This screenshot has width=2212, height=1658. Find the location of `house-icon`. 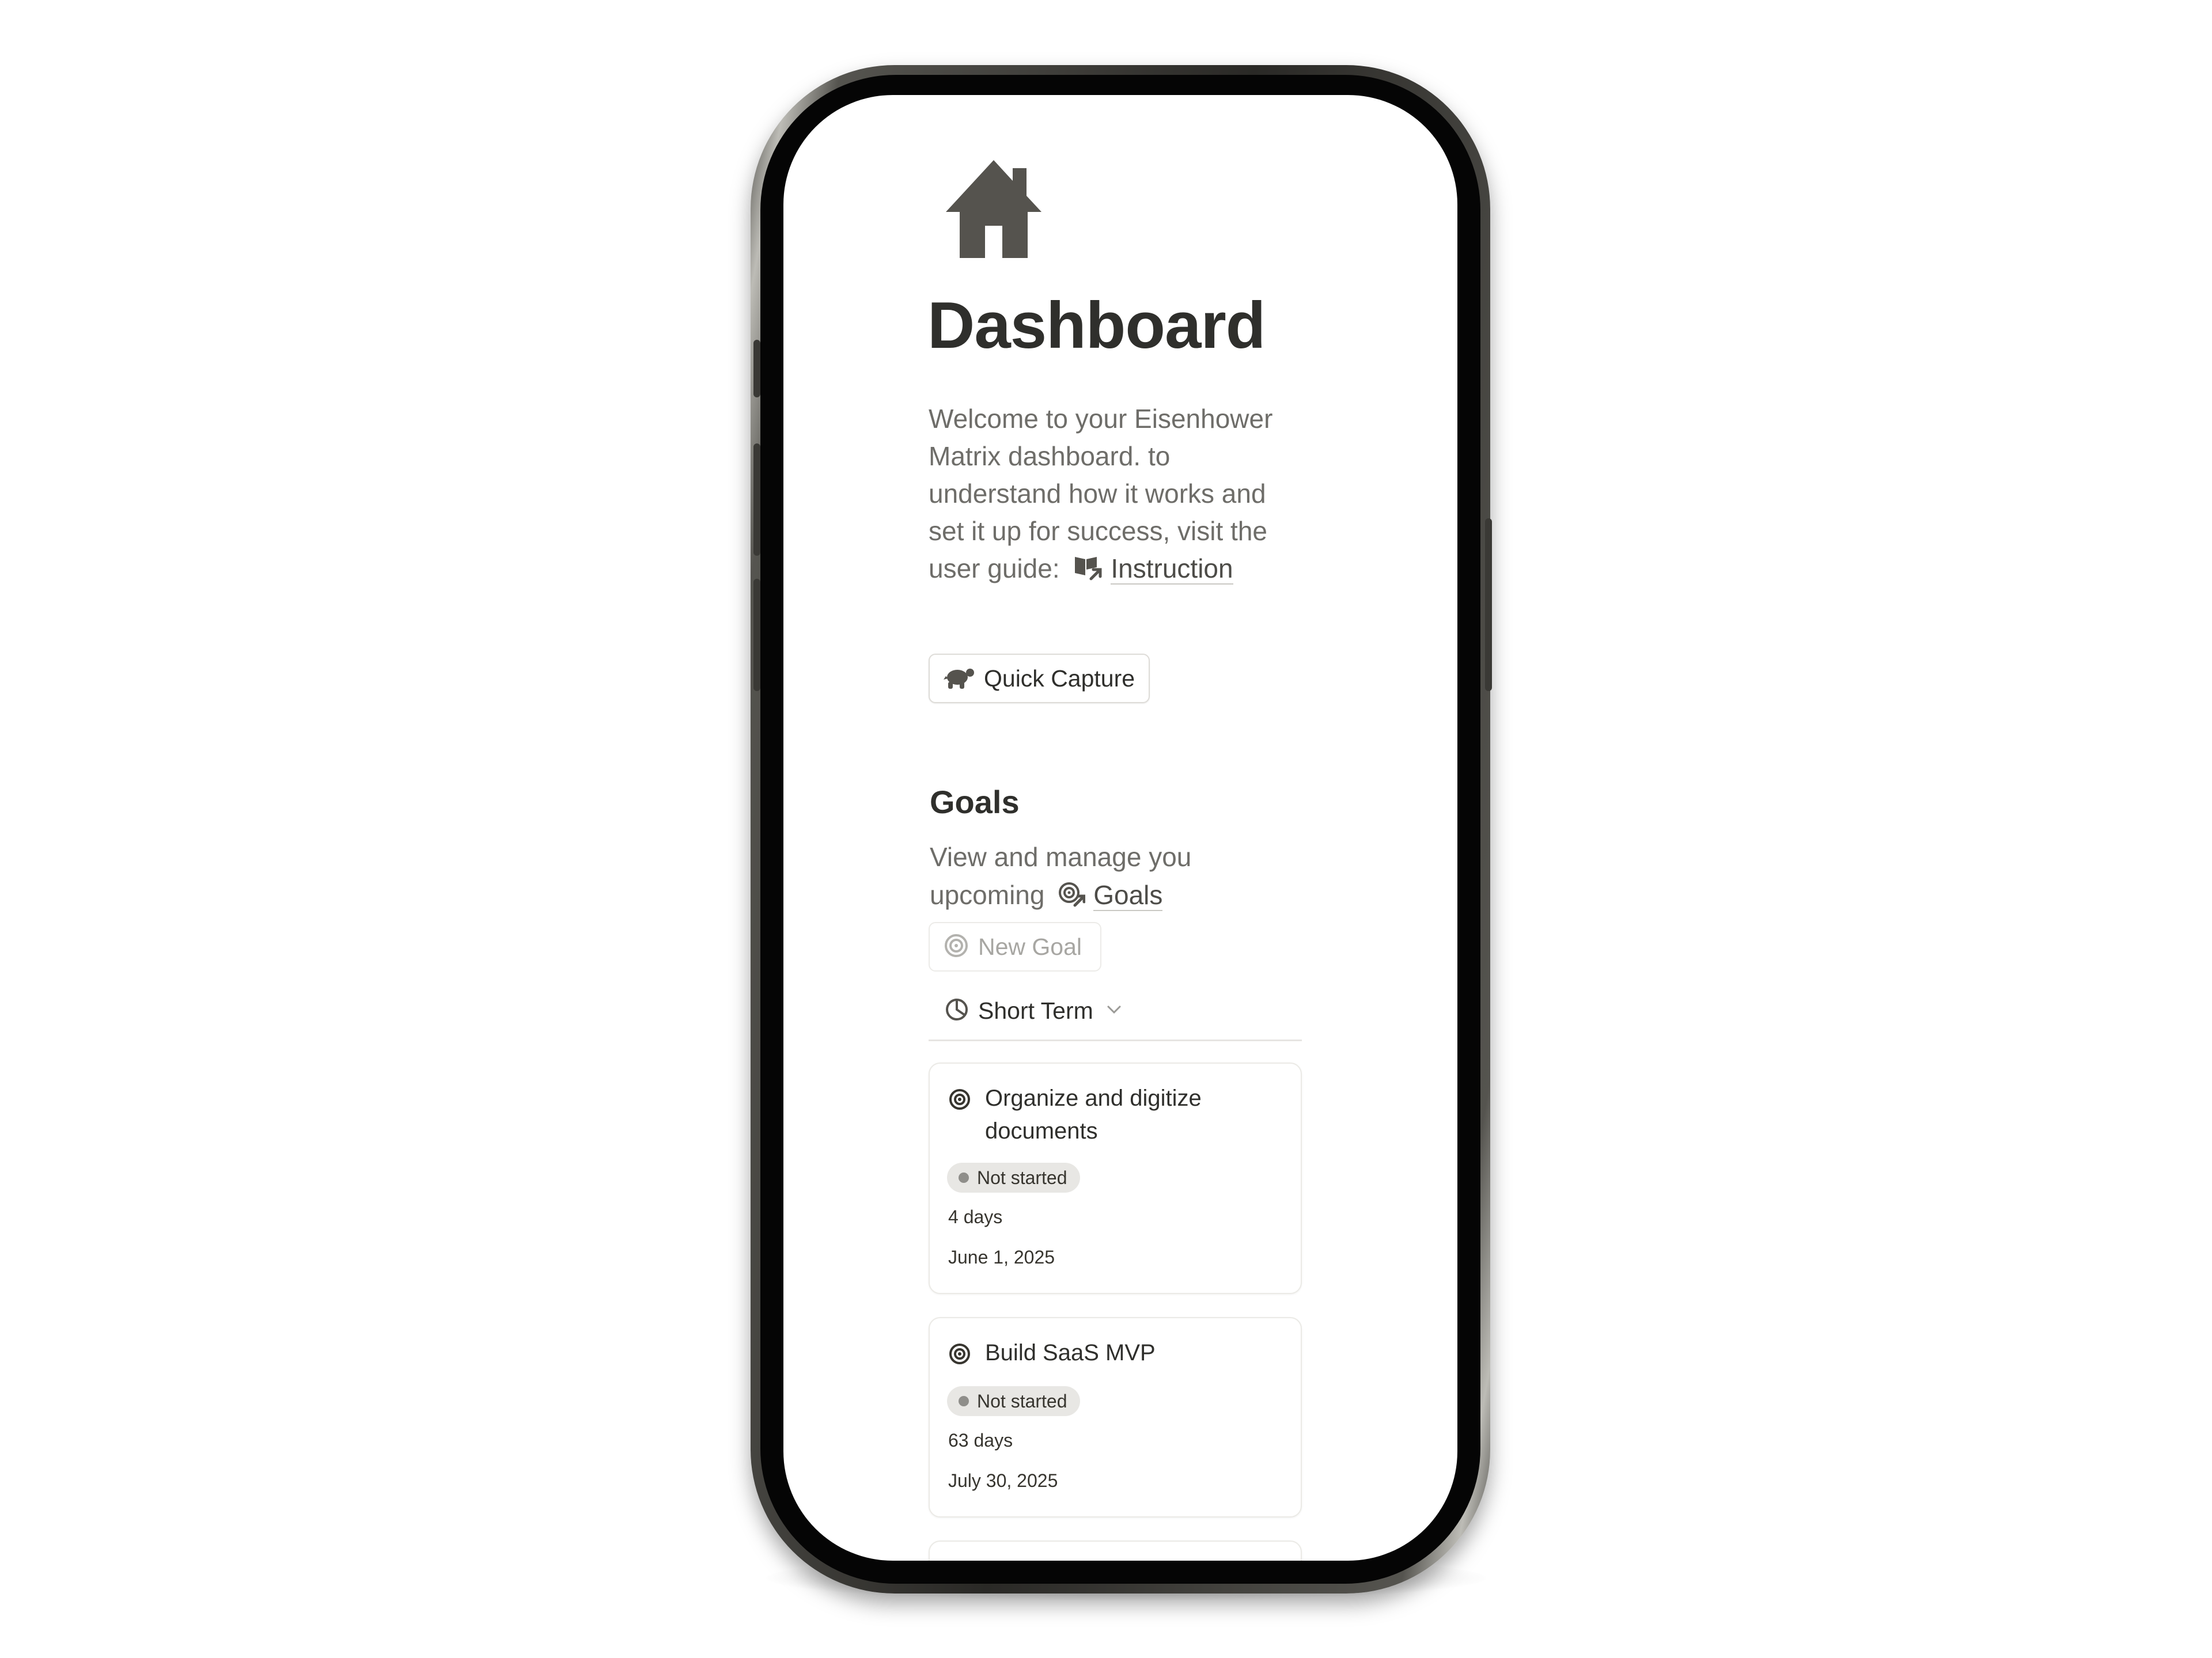

house-icon is located at coordinates (993, 210).